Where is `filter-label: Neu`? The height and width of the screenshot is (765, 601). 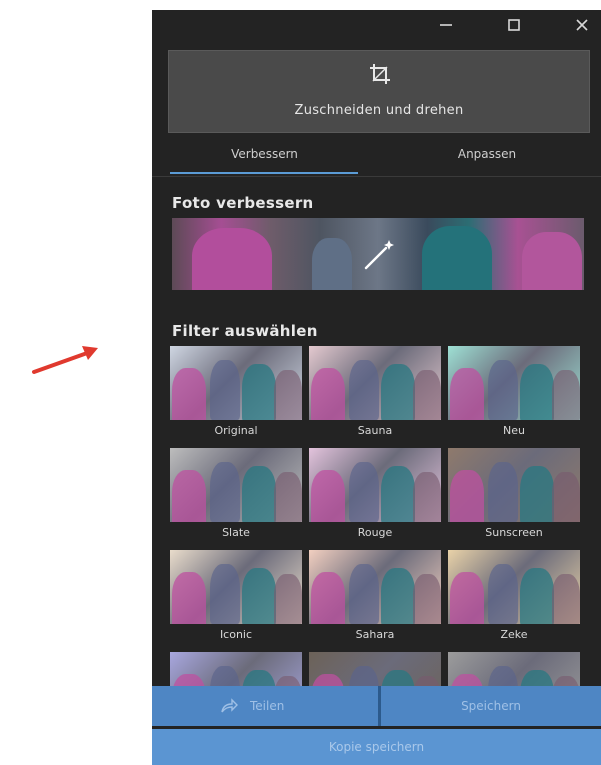
filter-label: Neu is located at coordinates (514, 430).